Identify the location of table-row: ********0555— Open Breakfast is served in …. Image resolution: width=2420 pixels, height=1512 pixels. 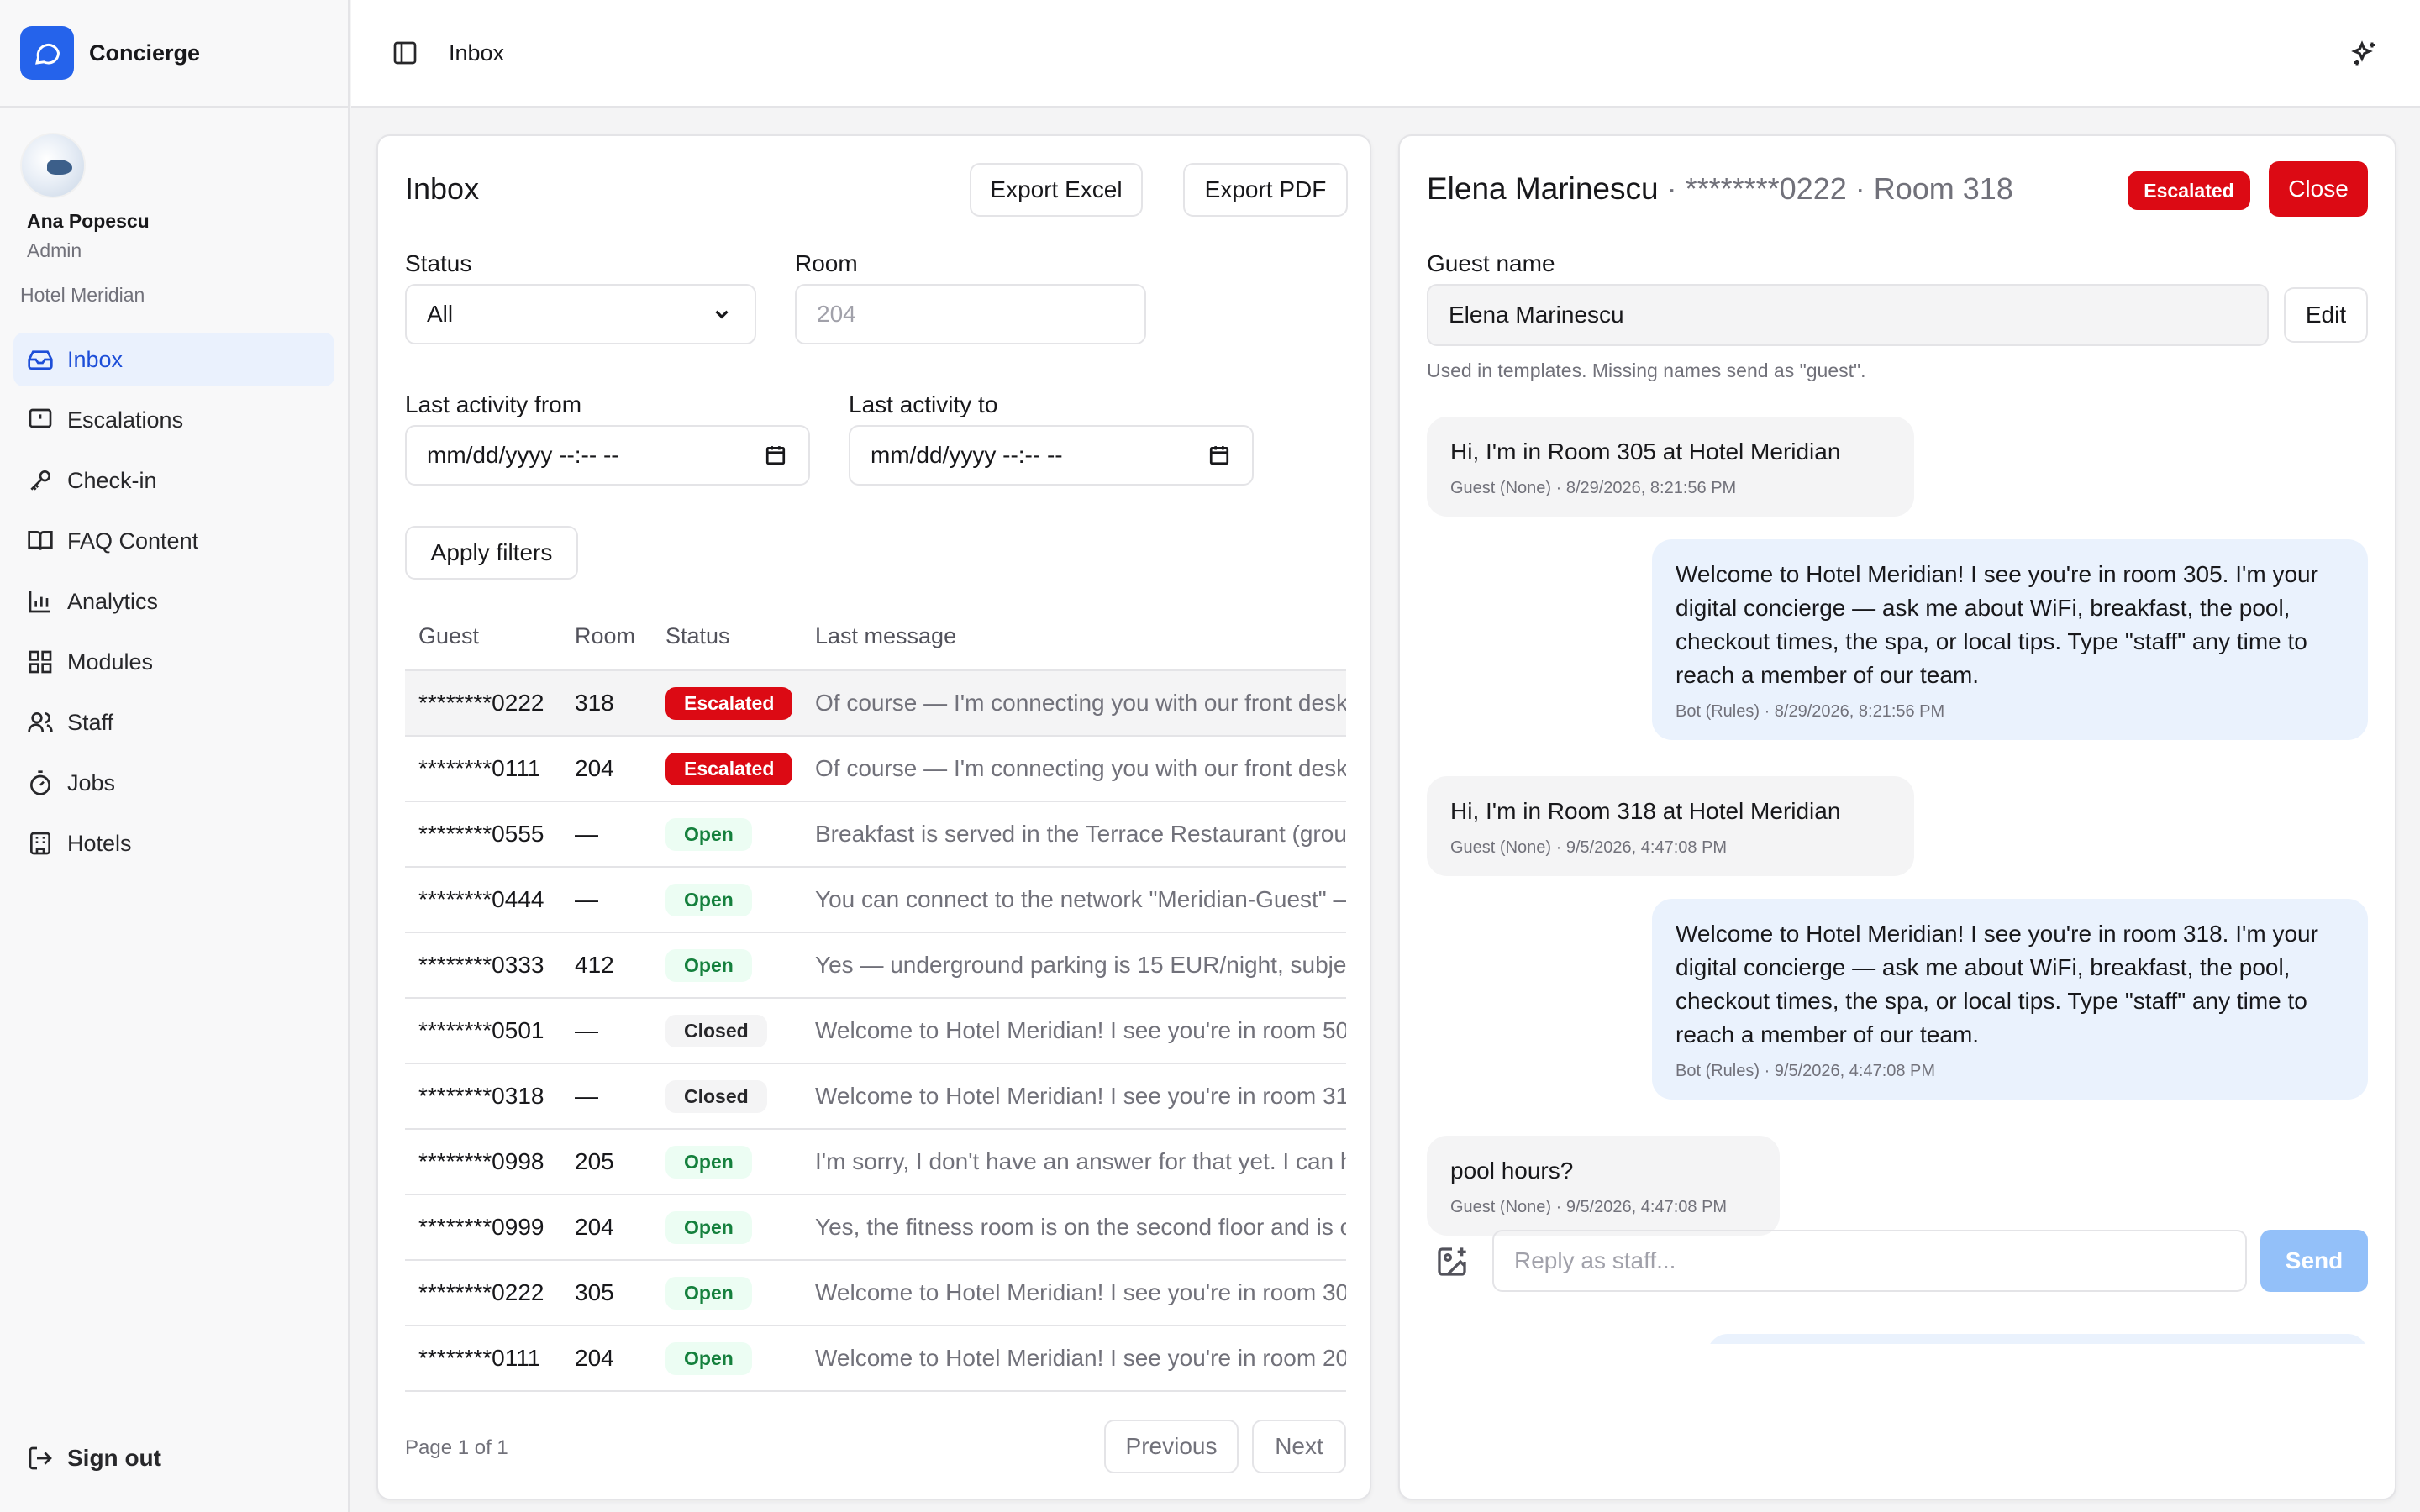
(875, 834).